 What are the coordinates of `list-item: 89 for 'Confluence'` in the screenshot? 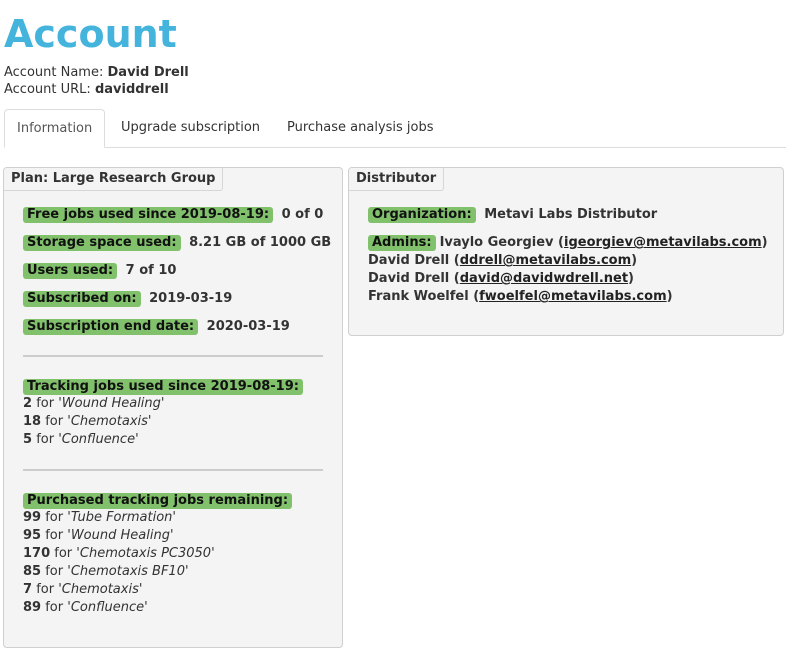 It's located at (85, 607).